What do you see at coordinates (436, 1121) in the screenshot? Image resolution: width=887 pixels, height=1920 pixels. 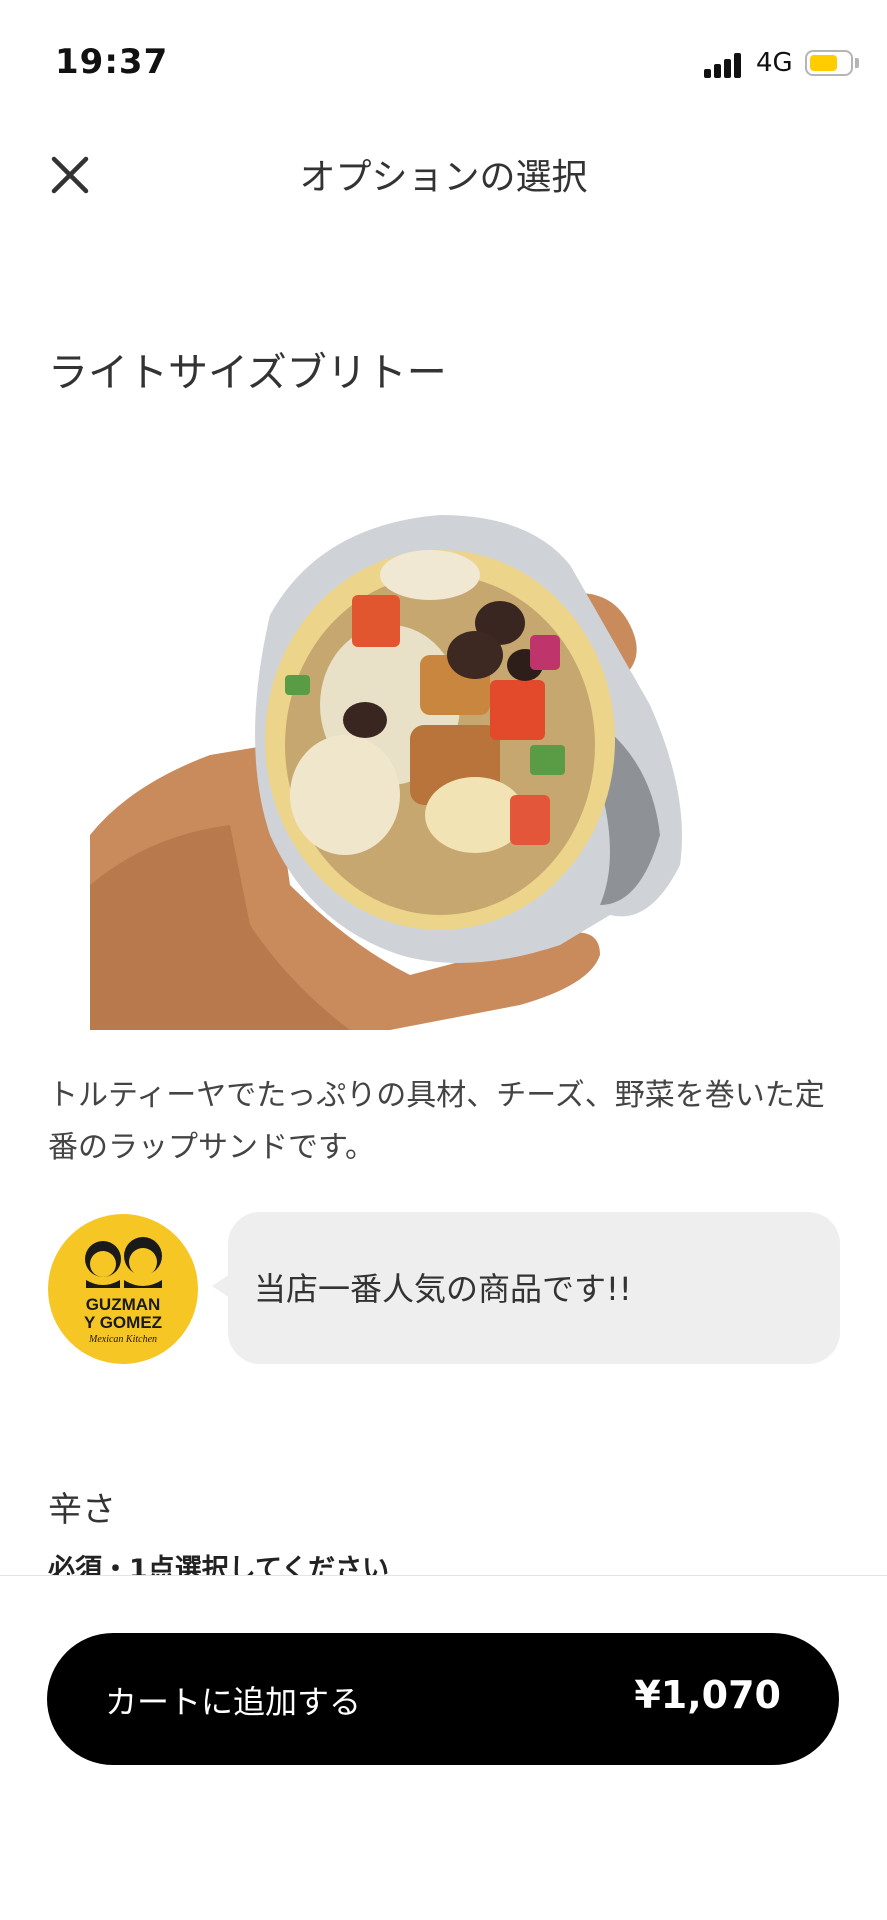 I see `product-description: トルティーヤでたっぷりの具材、チーズ、野菜を巻いた定番のラップサンドです。` at bounding box center [436, 1121].